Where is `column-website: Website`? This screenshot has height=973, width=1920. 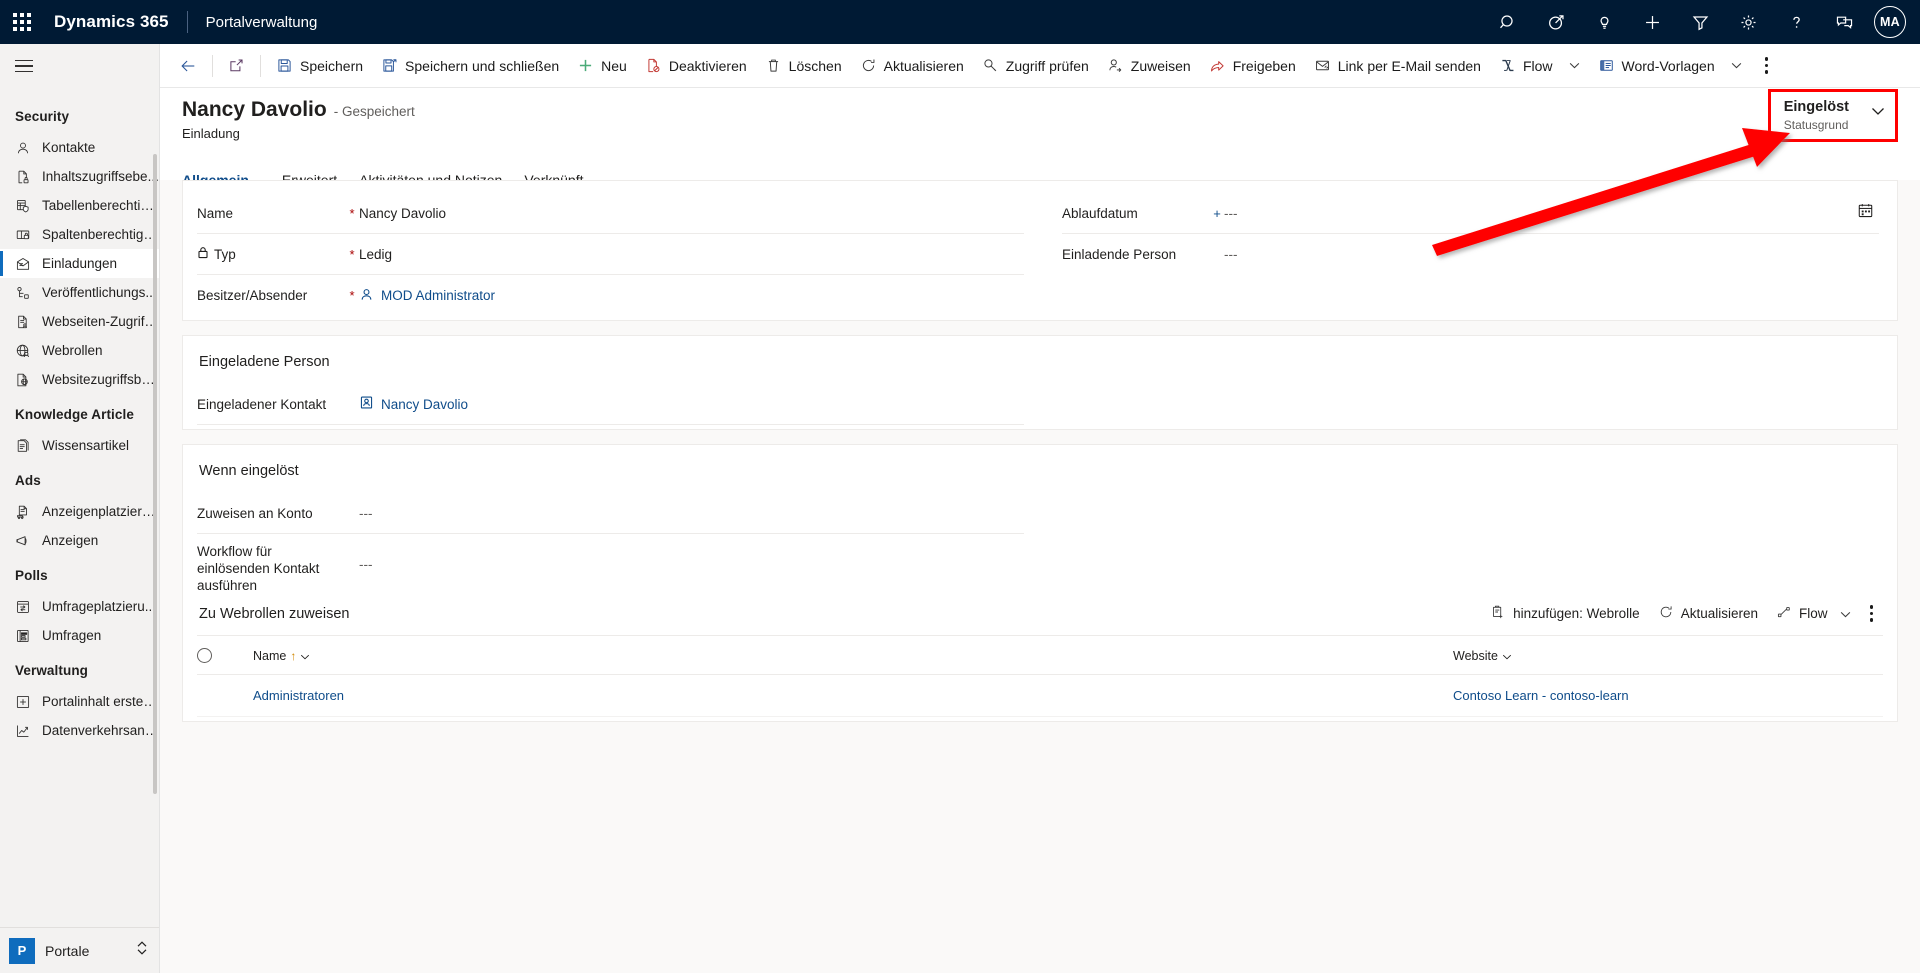 column-website: Website is located at coordinates (1668, 655).